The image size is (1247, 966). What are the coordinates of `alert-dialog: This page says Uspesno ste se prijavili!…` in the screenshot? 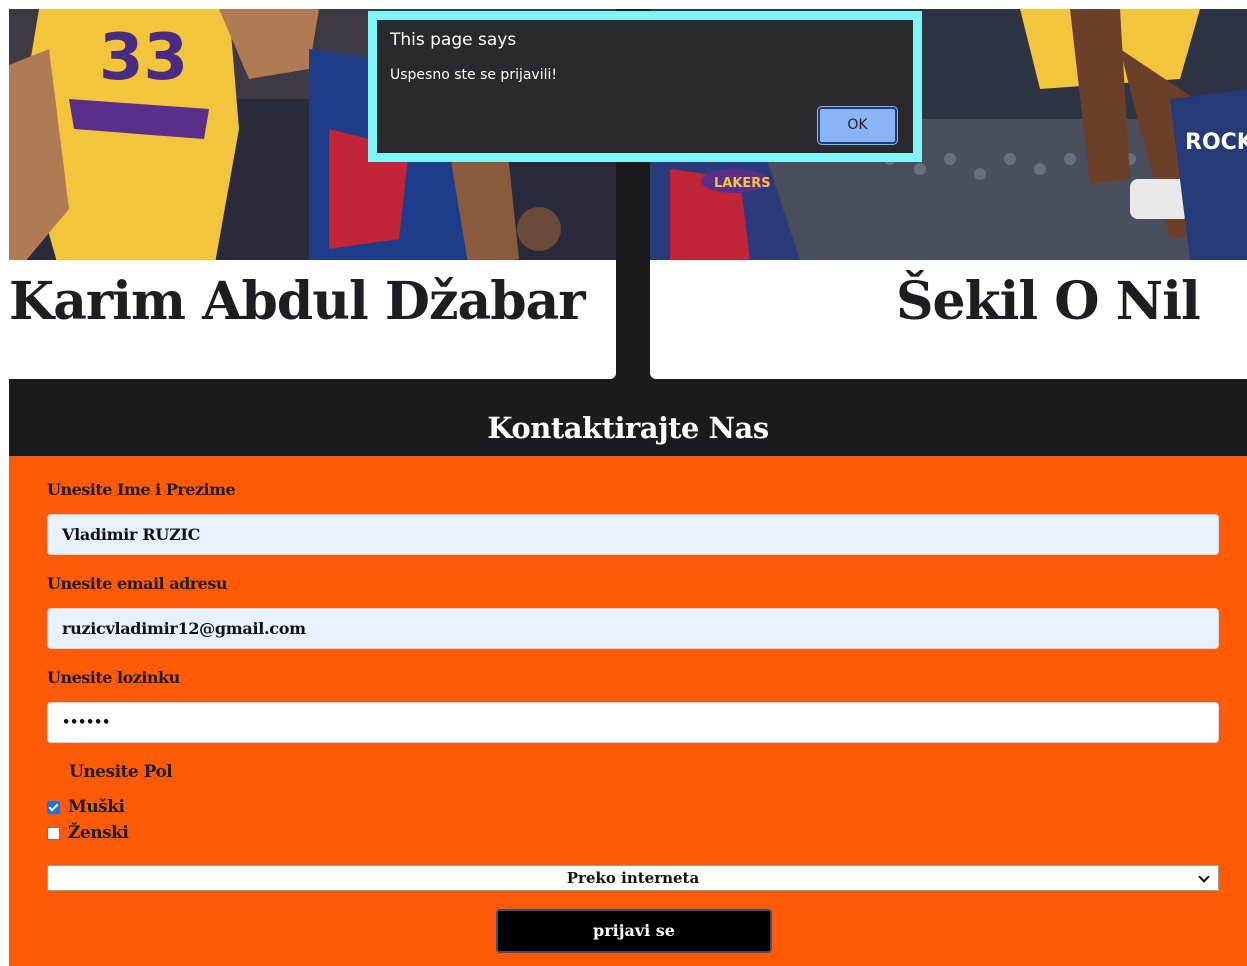 It's located at (645, 86).